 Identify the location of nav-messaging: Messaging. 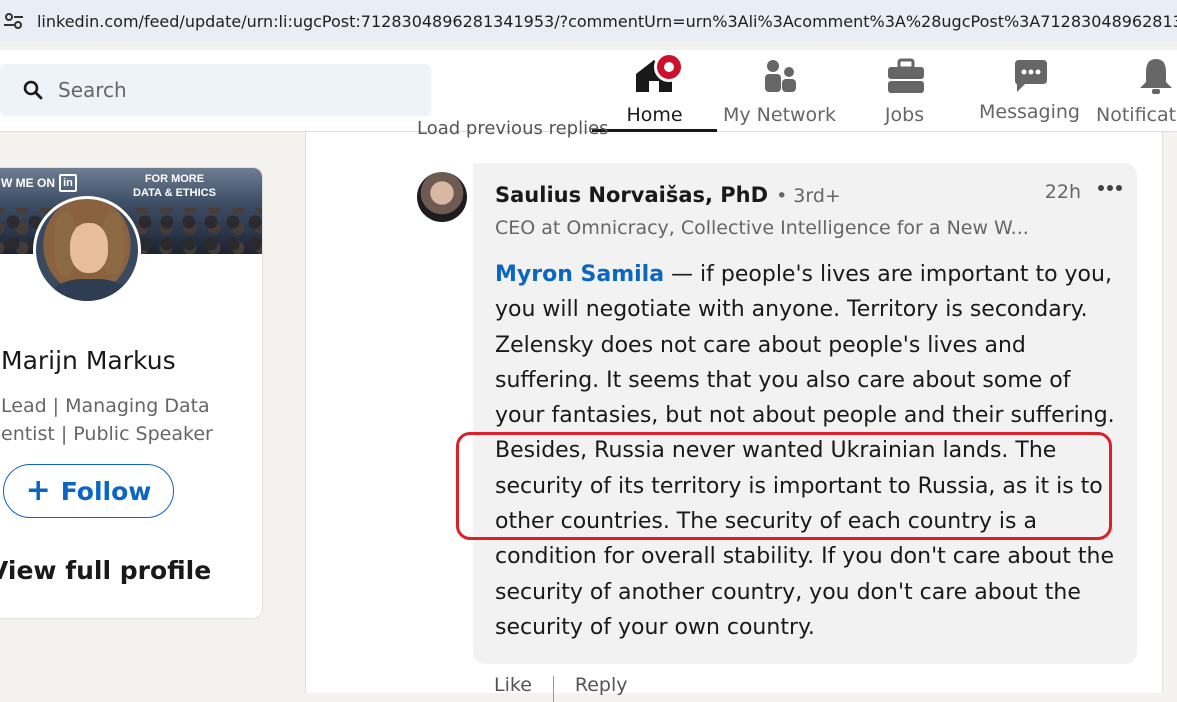
(1029, 91).